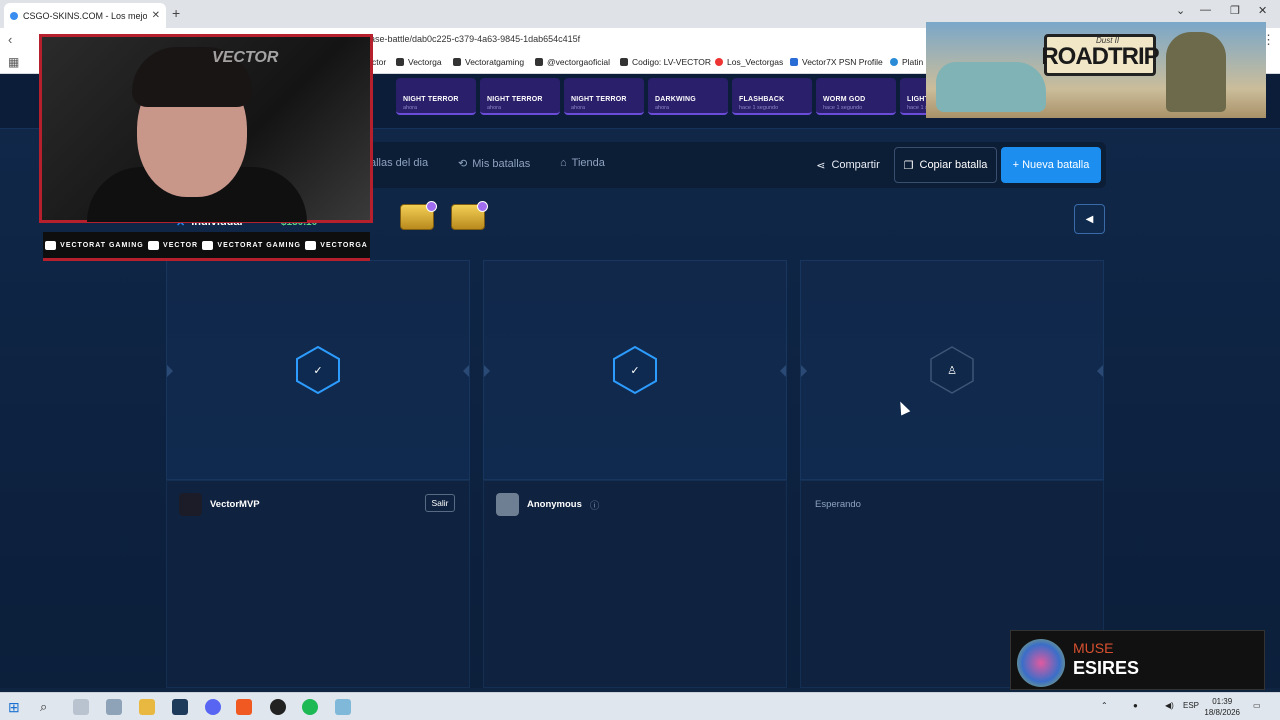 The width and height of the screenshot is (1280, 720). Describe the element at coordinates (14, 15) in the screenshot. I see `site-favicon-icon` at that location.